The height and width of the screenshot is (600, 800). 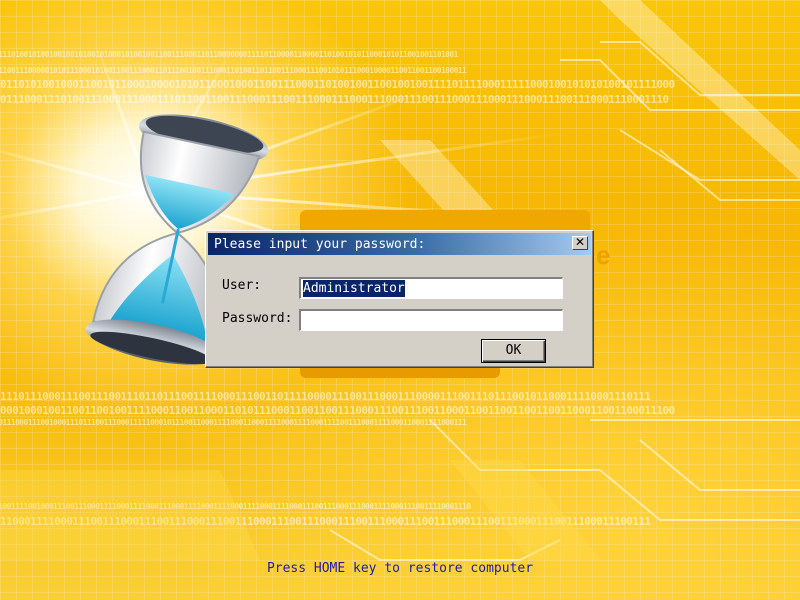 I want to click on banner-partial-text: e, so click(x=603, y=255).